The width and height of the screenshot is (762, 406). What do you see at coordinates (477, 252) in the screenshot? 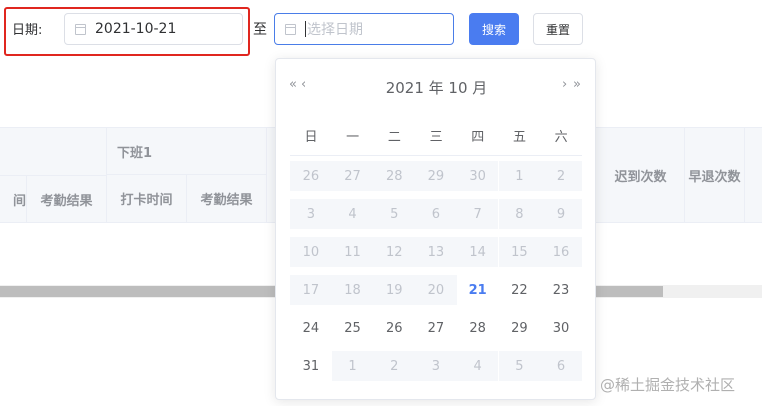
I see `date-cell-disabled: 14` at bounding box center [477, 252].